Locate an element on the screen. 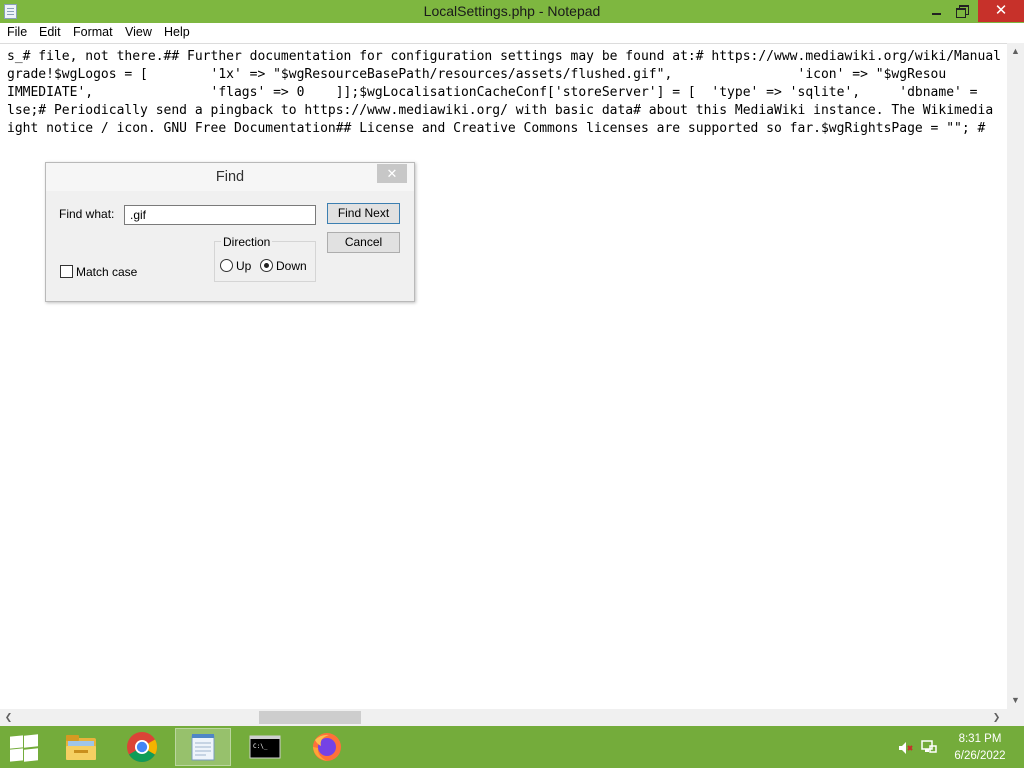  direction-down-radio is located at coordinates (266, 265).